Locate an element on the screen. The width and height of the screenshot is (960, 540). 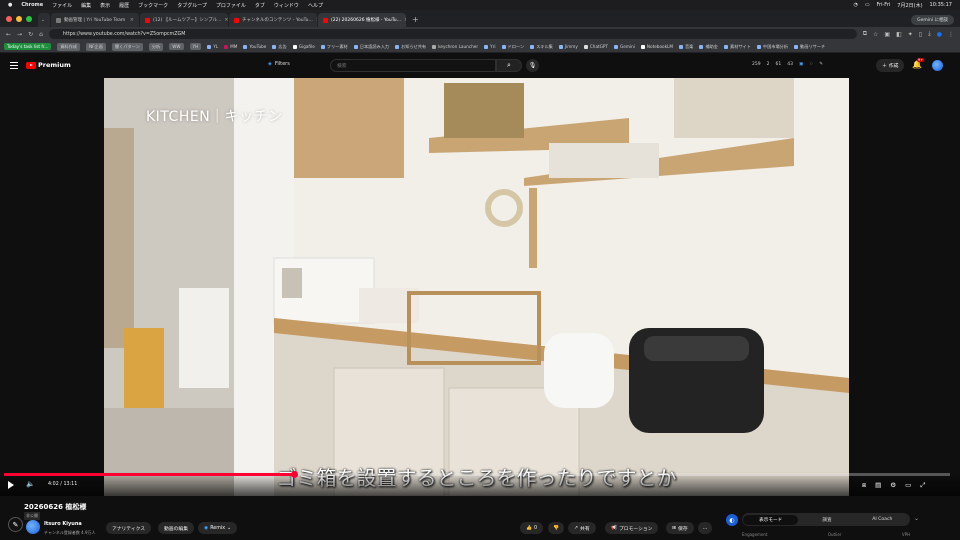
profile-avatar: ● is located at coordinates (939, 34).